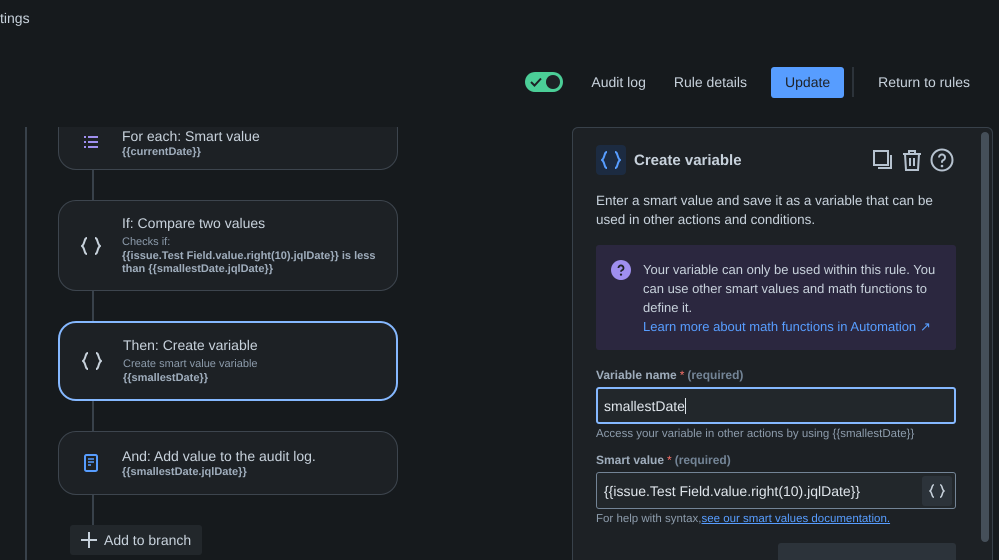 Image resolution: width=999 pixels, height=560 pixels. I want to click on field-label: Variable name, so click(636, 375).